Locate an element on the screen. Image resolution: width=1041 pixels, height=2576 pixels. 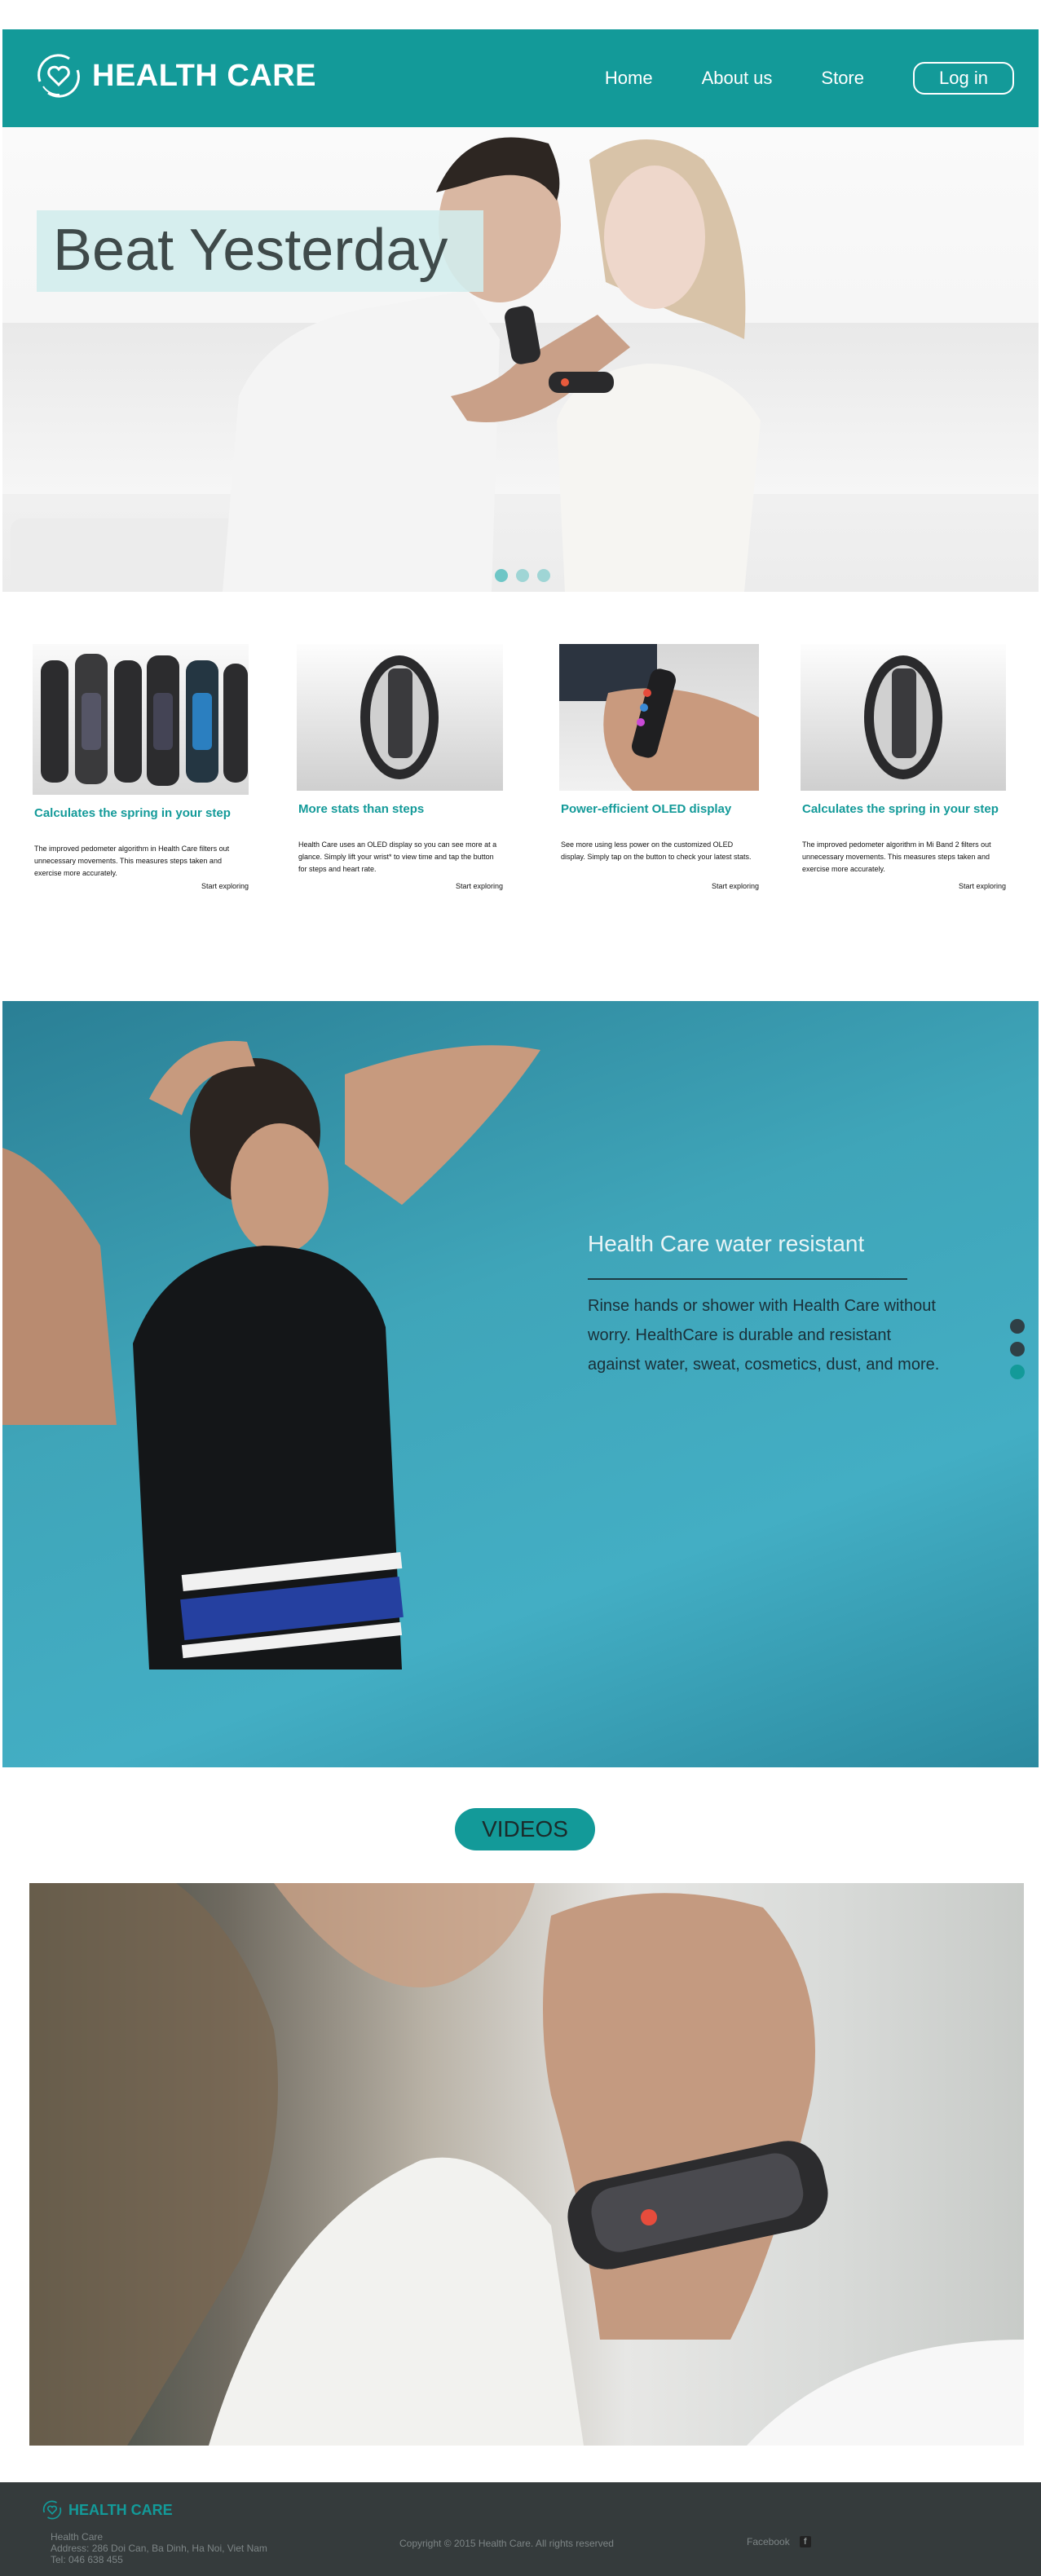
nav-store: Store is located at coordinates (842, 78).